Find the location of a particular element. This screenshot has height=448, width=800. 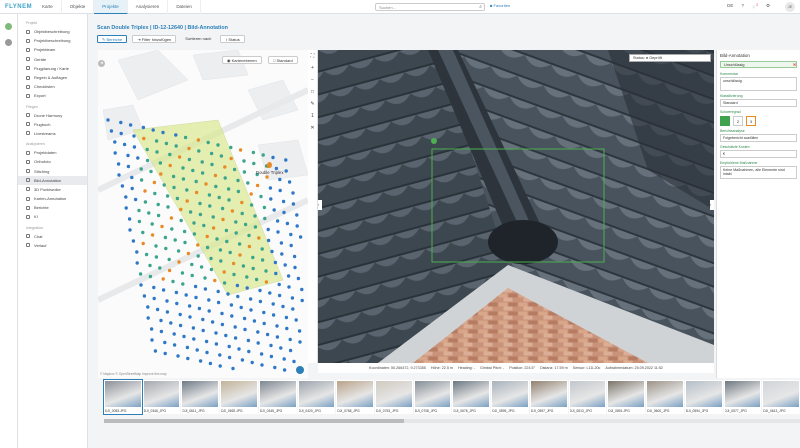

sidebar-item: Geräte is located at coordinates (52, 59).